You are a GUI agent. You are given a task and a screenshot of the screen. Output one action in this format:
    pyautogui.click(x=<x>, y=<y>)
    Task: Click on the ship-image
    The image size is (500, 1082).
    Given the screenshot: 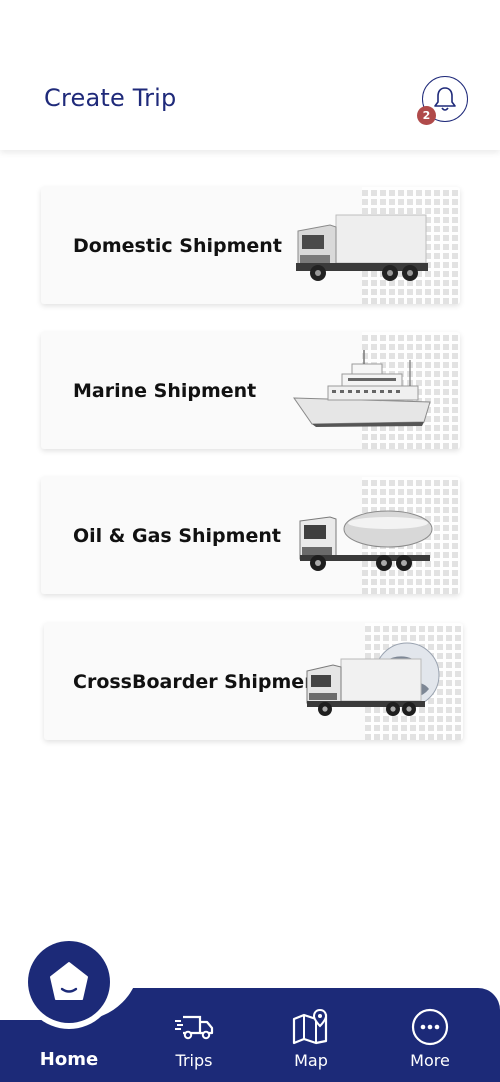 What is the action you would take?
    pyautogui.click(x=362, y=388)
    